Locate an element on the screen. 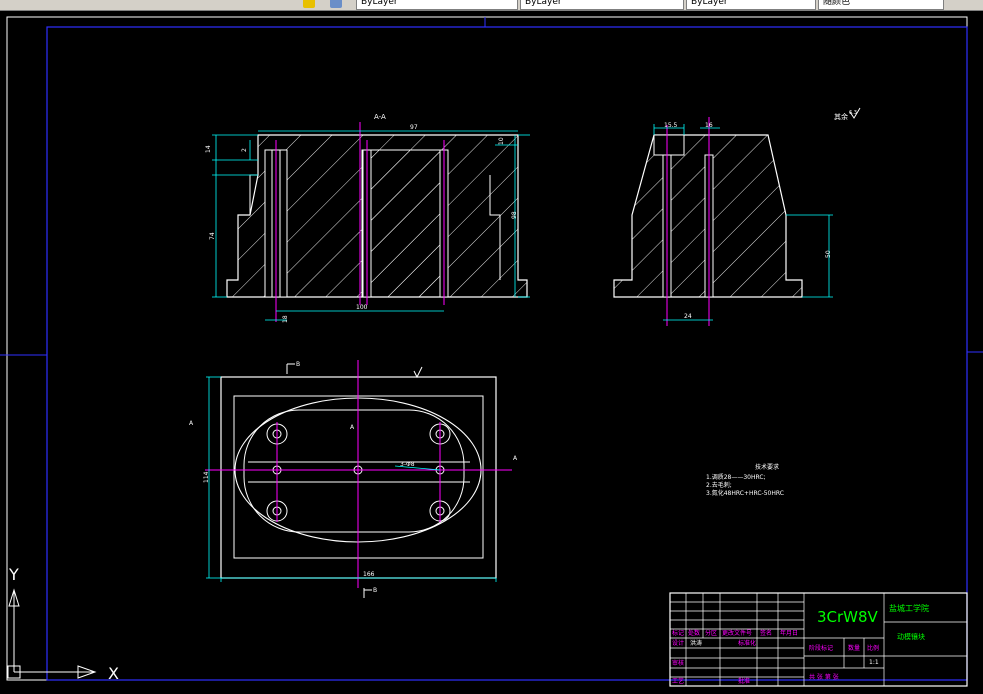 The image size is (983, 694). title-qty-label: 数量 is located at coordinates (854, 648).